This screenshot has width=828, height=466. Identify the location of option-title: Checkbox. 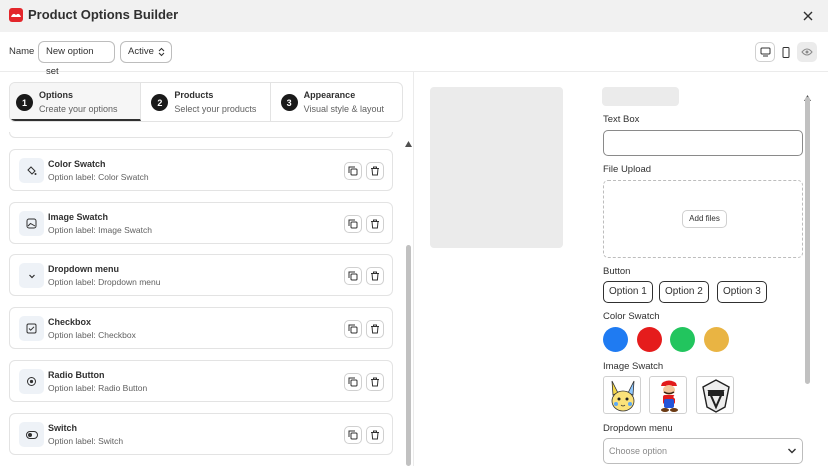
(70, 322).